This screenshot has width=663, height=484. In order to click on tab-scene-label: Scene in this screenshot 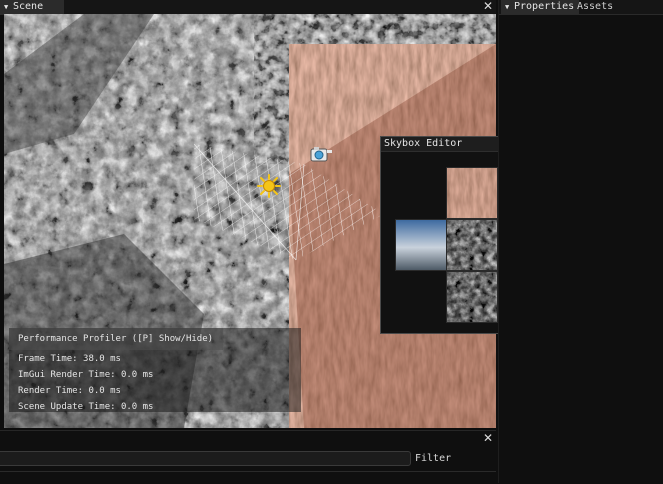, I will do `click(28, 6)`.